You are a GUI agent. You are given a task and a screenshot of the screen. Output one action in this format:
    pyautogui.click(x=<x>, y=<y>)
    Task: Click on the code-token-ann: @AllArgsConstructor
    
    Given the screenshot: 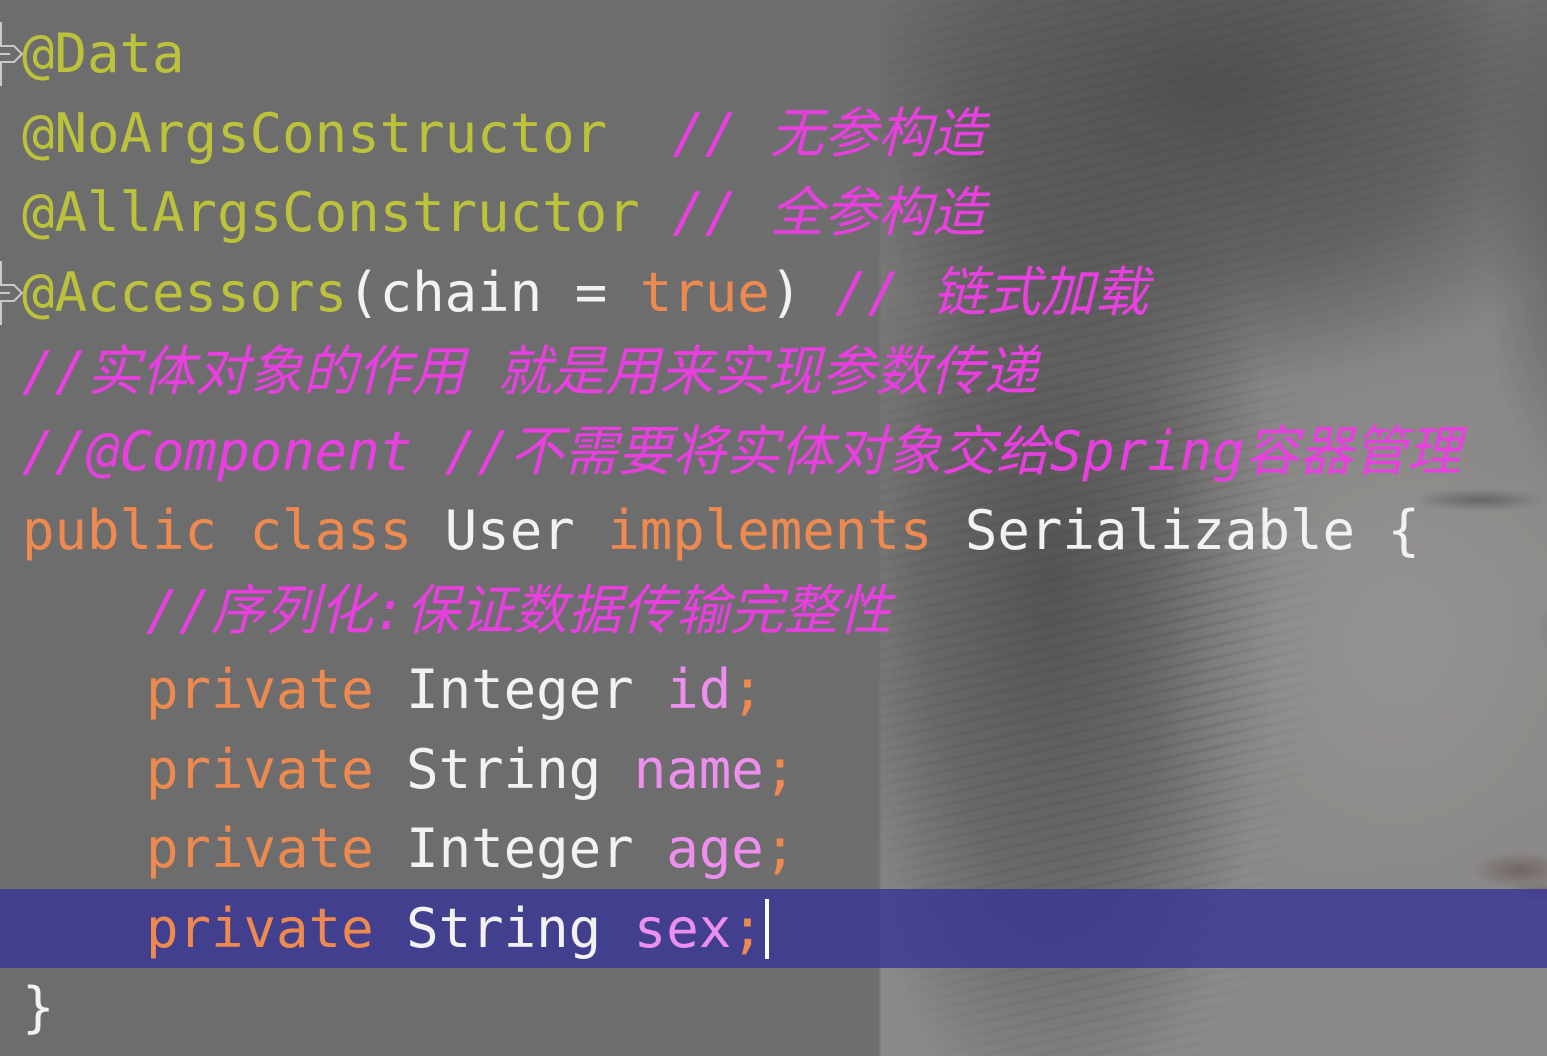 What is the action you would take?
    pyautogui.click(x=331, y=212)
    